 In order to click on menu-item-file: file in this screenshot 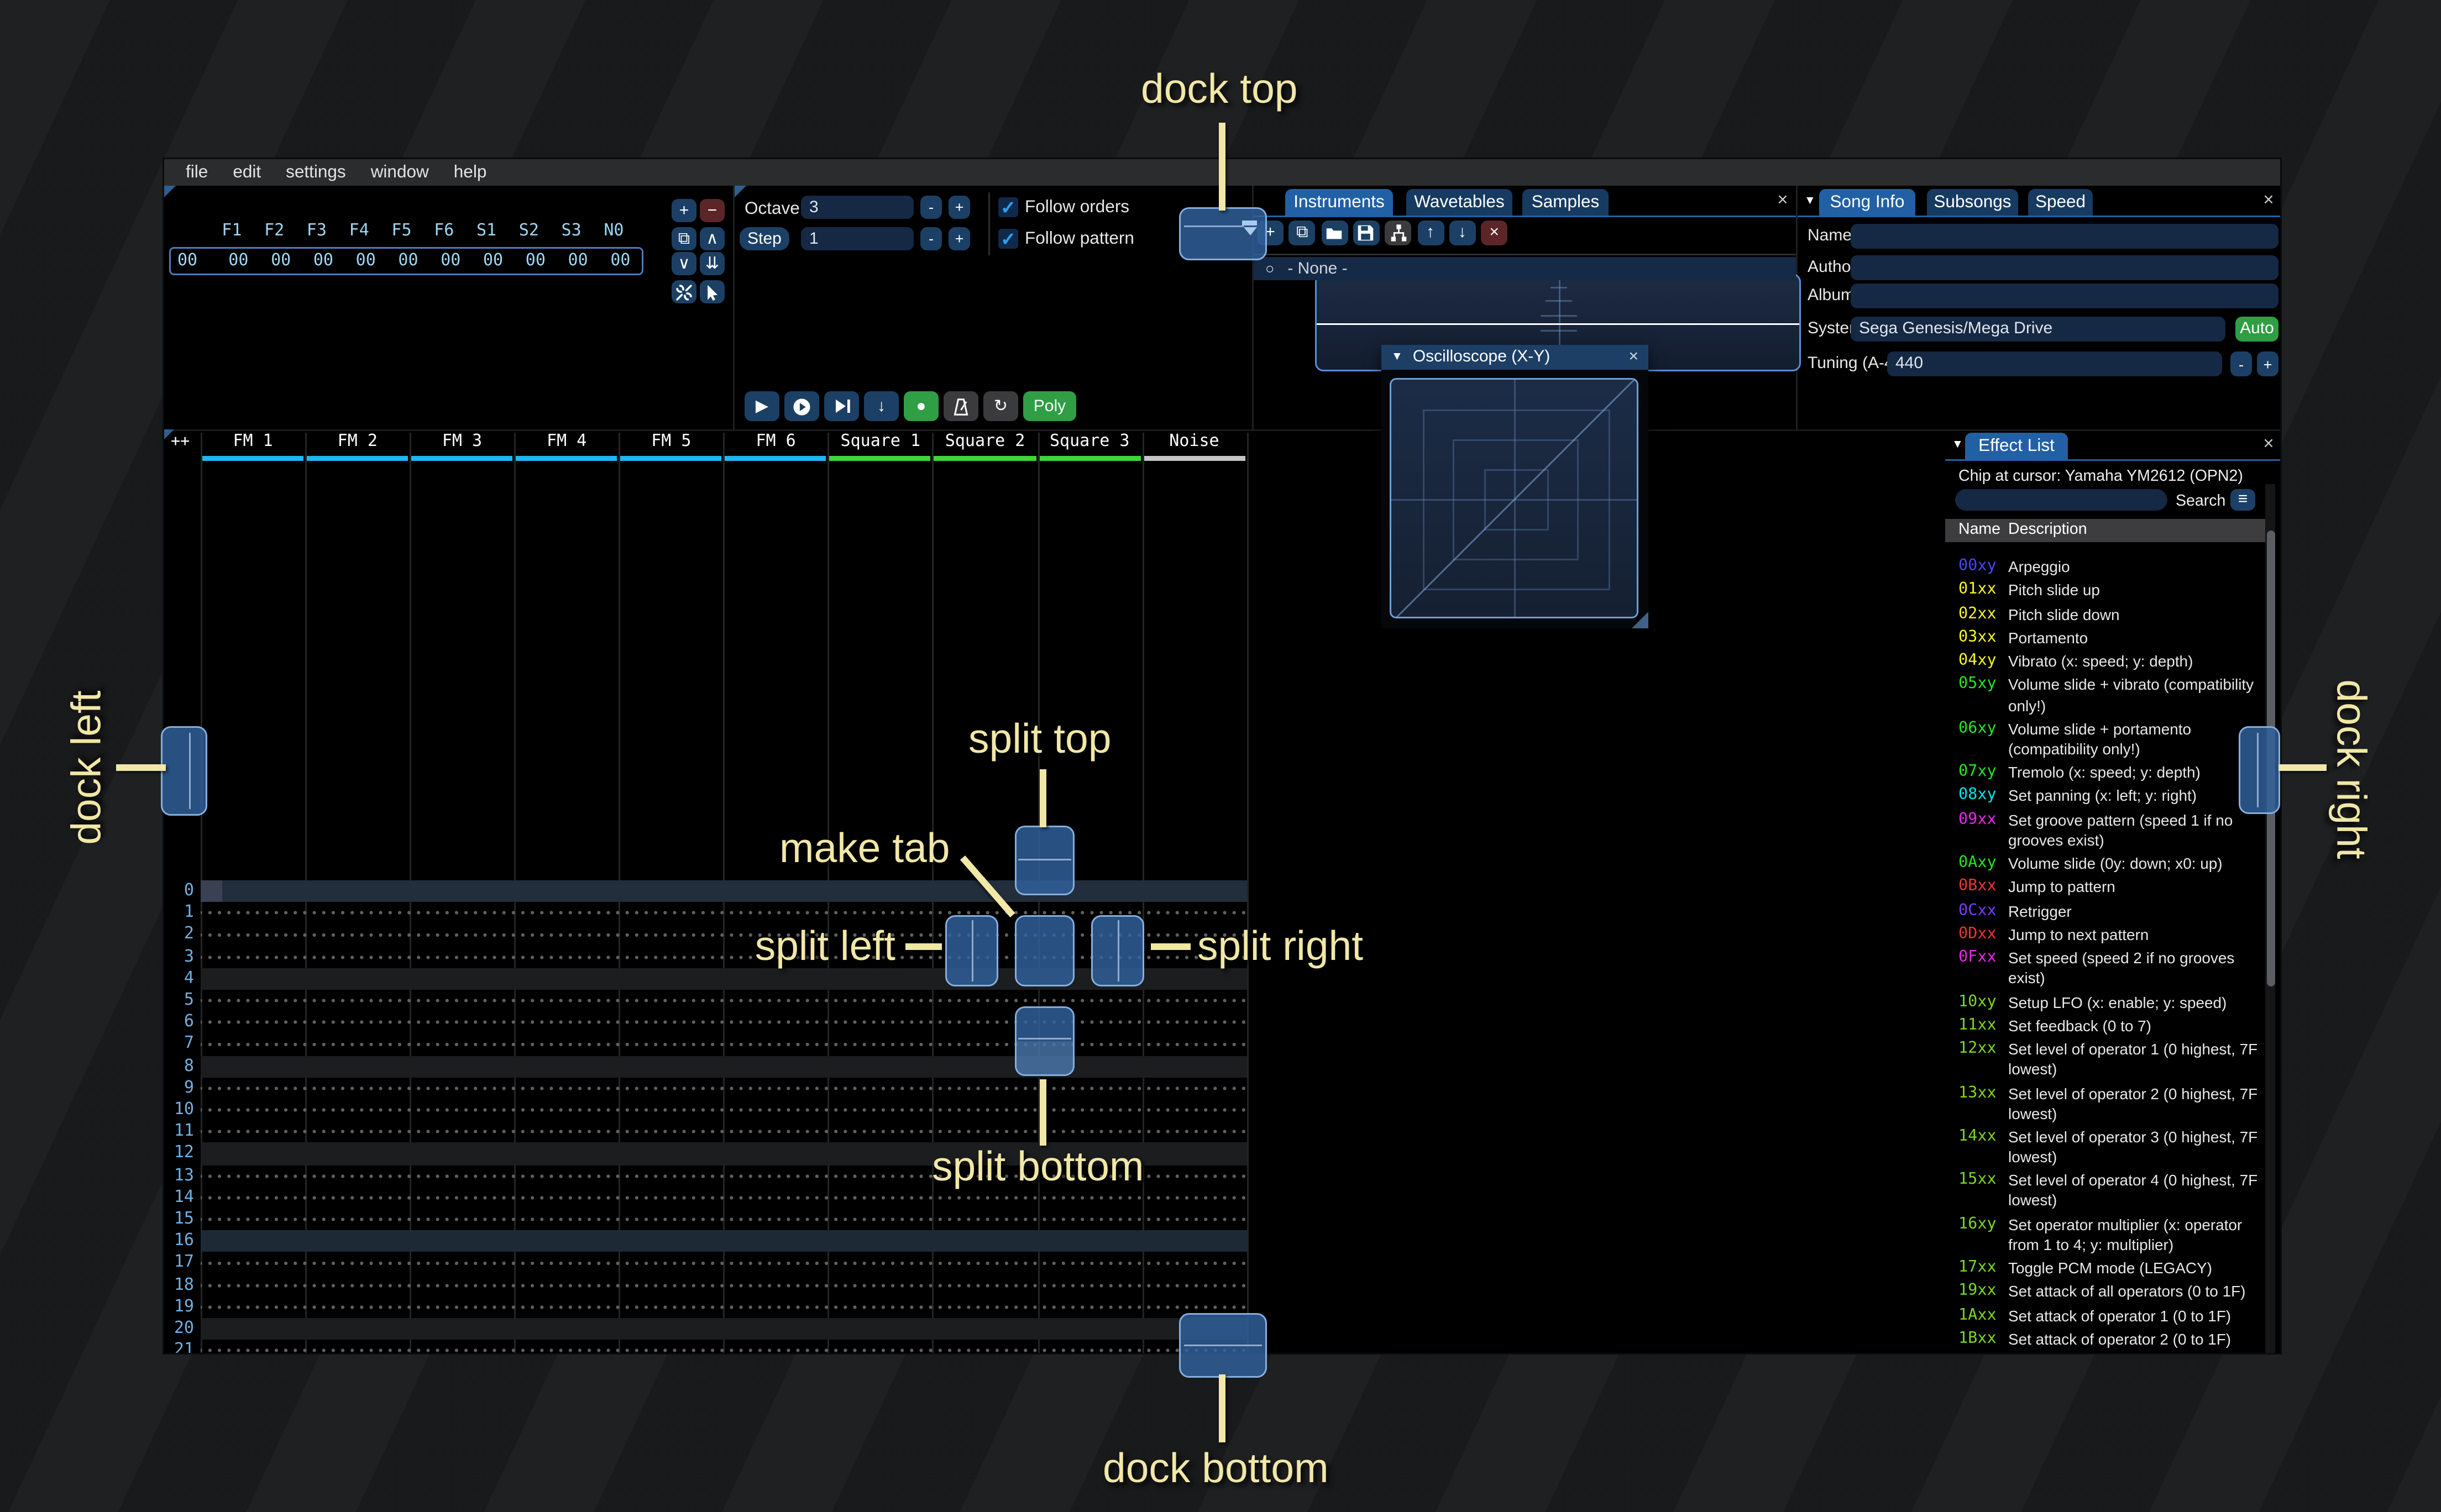, I will do `click(197, 172)`.